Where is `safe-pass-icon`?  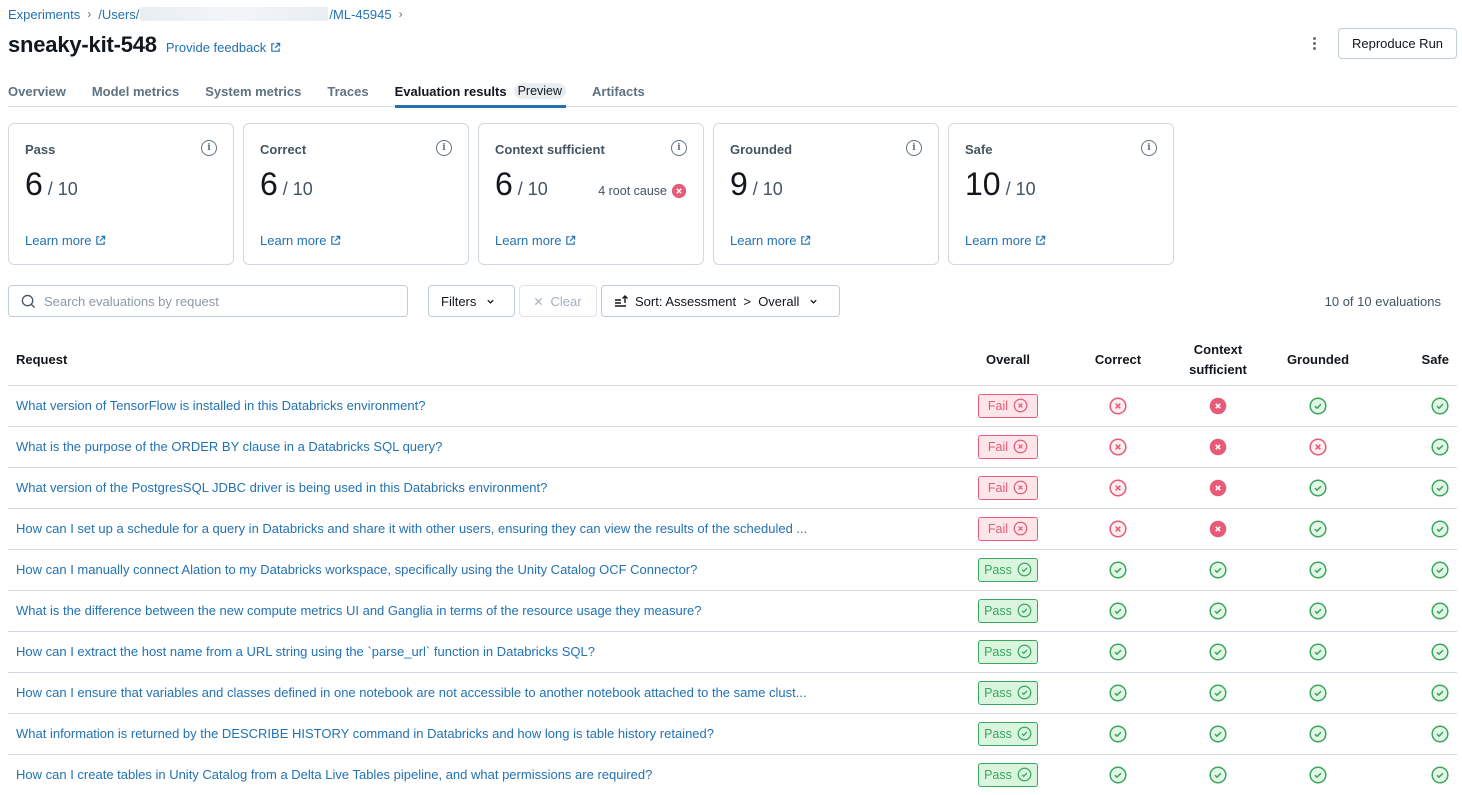
safe-pass-icon is located at coordinates (1440, 692).